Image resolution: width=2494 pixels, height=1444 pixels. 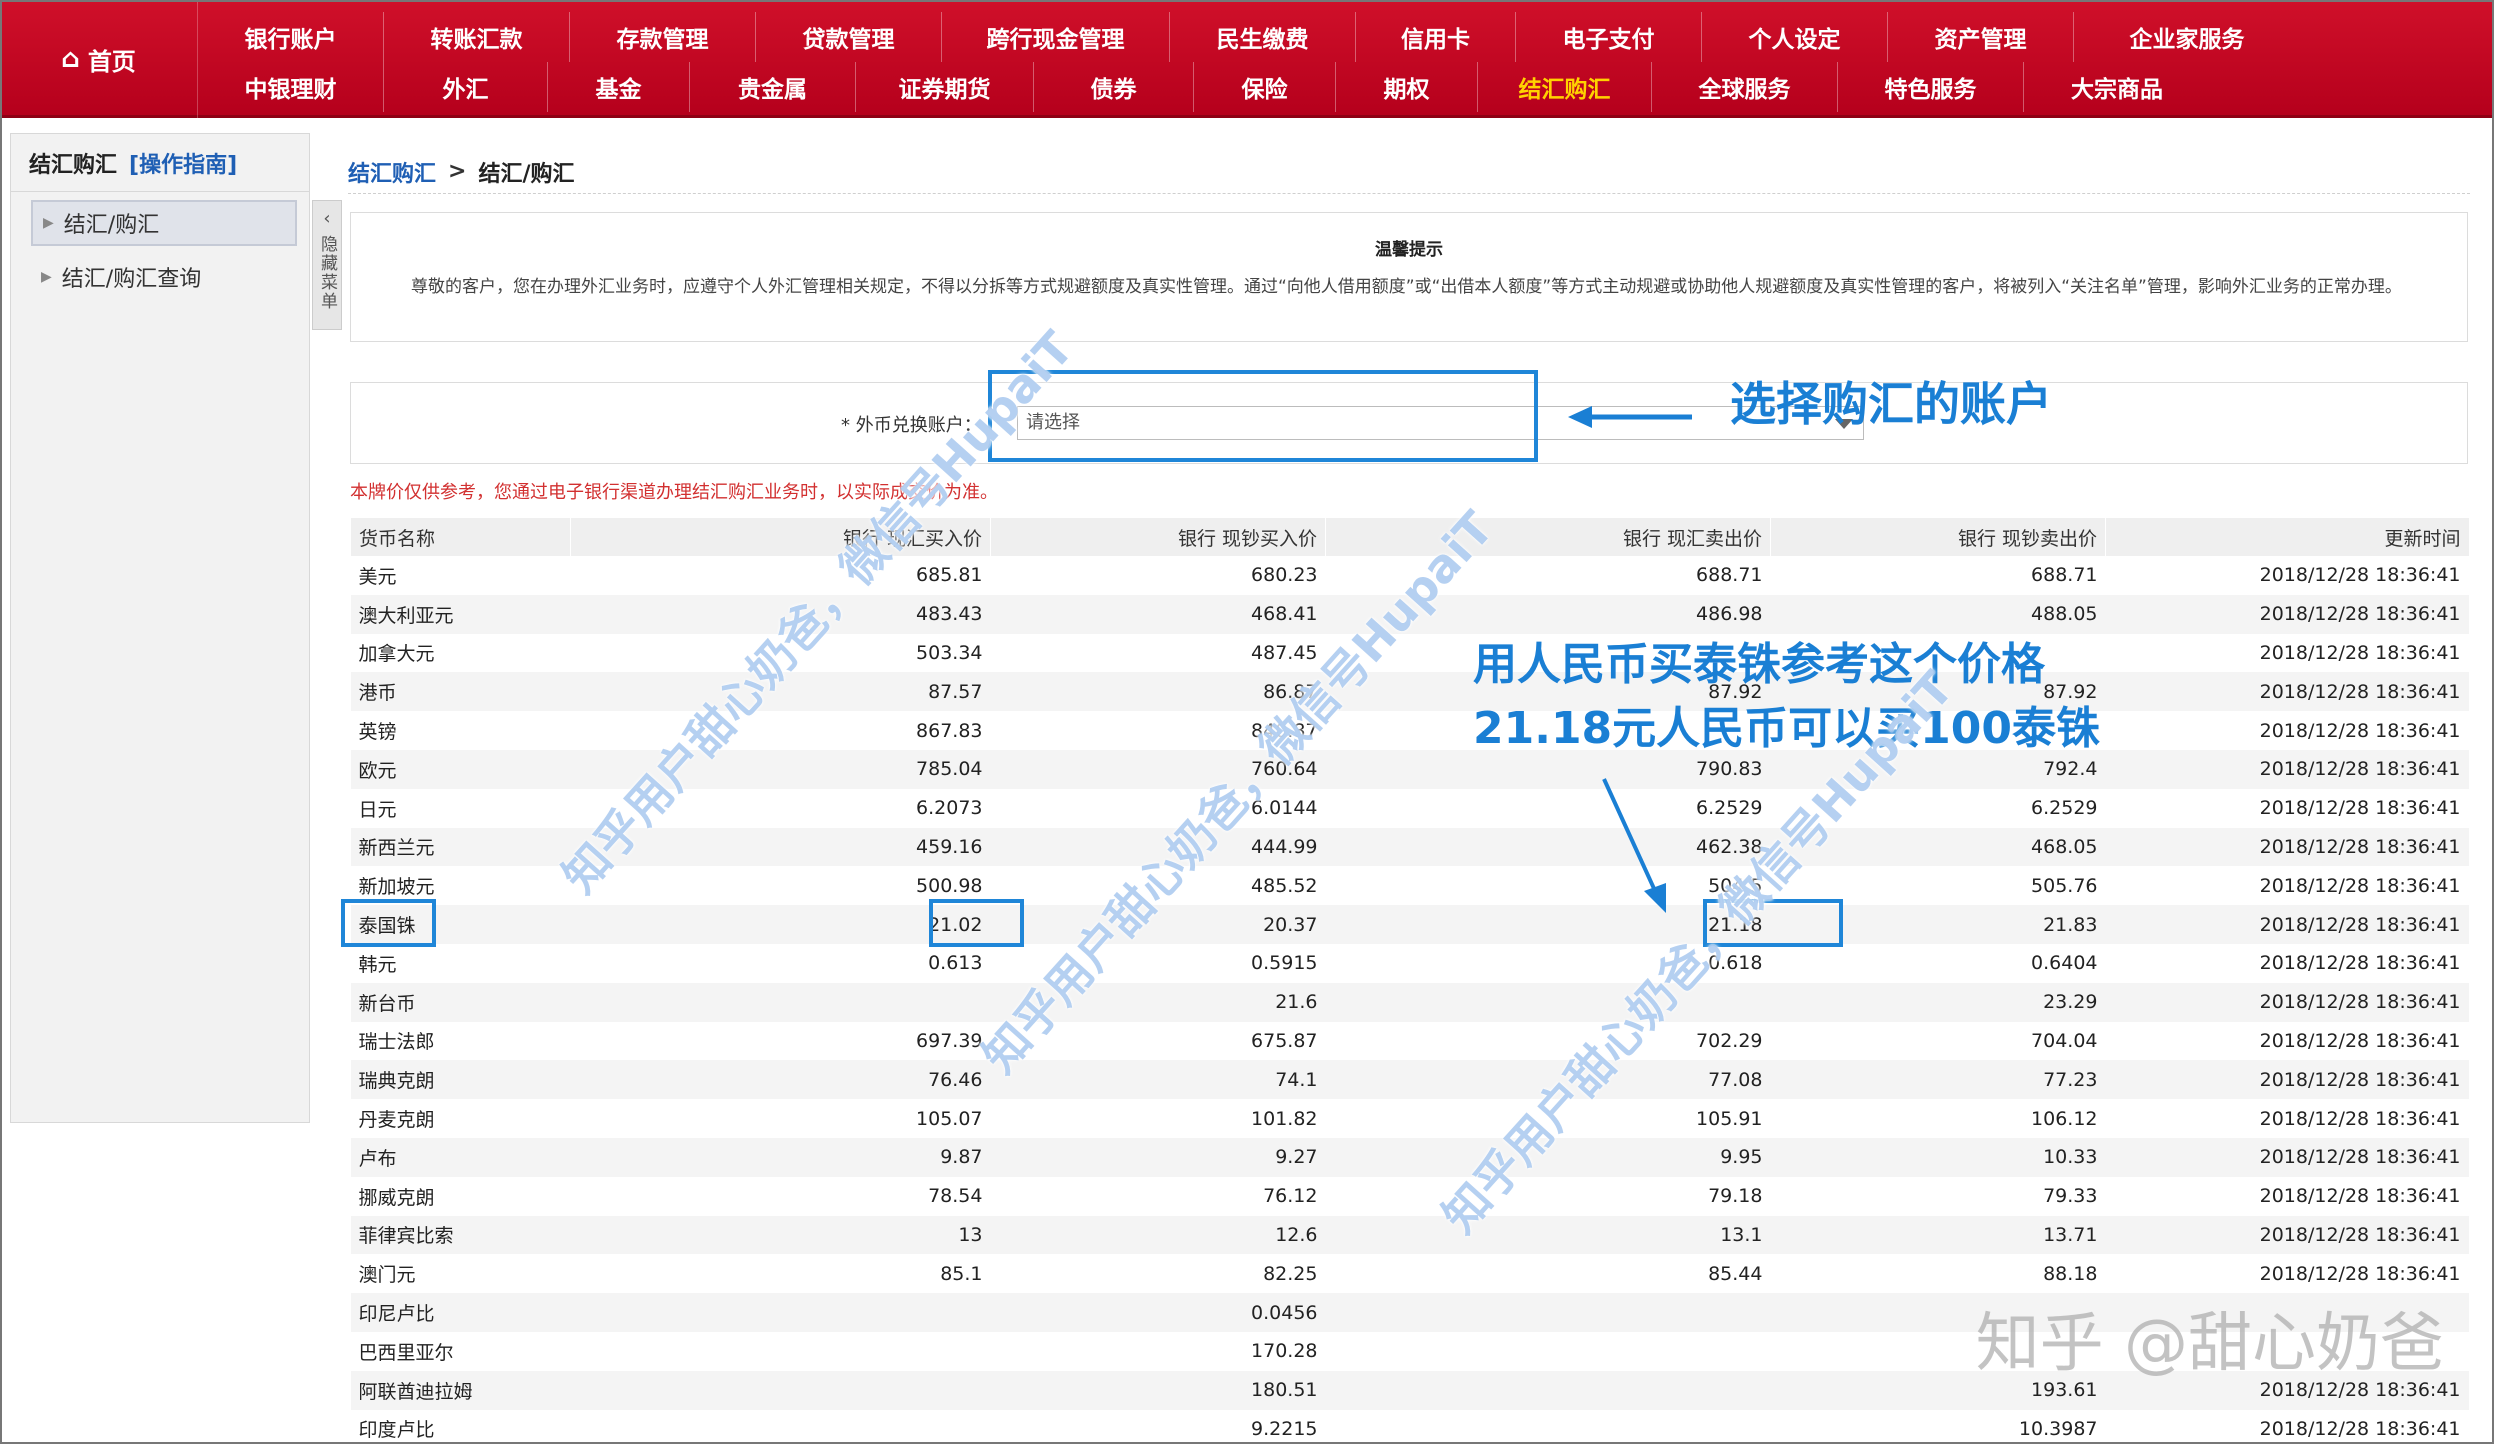 I want to click on nav-item-row1-2: 存款管理, so click(x=663, y=37).